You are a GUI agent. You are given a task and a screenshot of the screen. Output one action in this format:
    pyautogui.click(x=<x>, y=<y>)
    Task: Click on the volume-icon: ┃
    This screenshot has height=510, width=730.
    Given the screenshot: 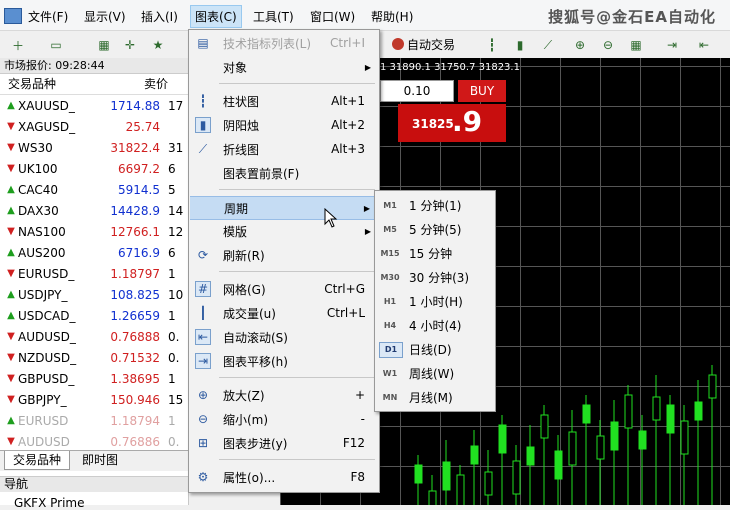 What is the action you would take?
    pyautogui.click(x=203, y=313)
    